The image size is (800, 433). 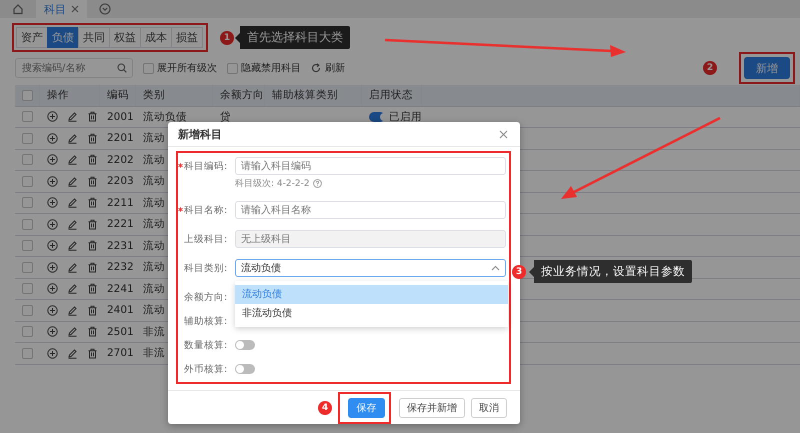 What do you see at coordinates (94, 37) in the screenshot?
I see `category-tab: 共同` at bounding box center [94, 37].